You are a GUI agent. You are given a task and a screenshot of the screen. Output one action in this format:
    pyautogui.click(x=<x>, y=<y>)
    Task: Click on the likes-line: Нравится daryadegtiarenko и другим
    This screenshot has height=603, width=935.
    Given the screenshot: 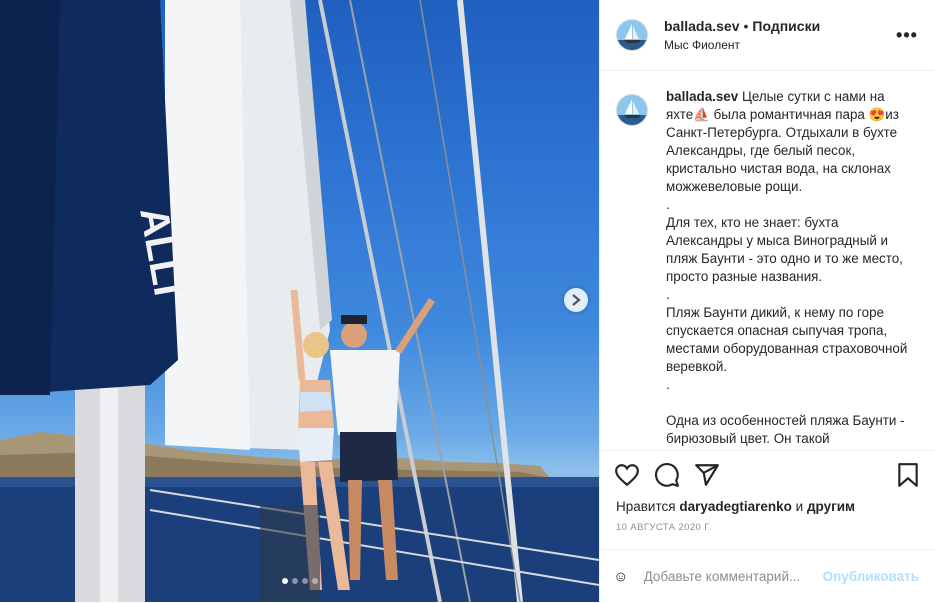 What is the action you would take?
    pyautogui.click(x=767, y=501)
    